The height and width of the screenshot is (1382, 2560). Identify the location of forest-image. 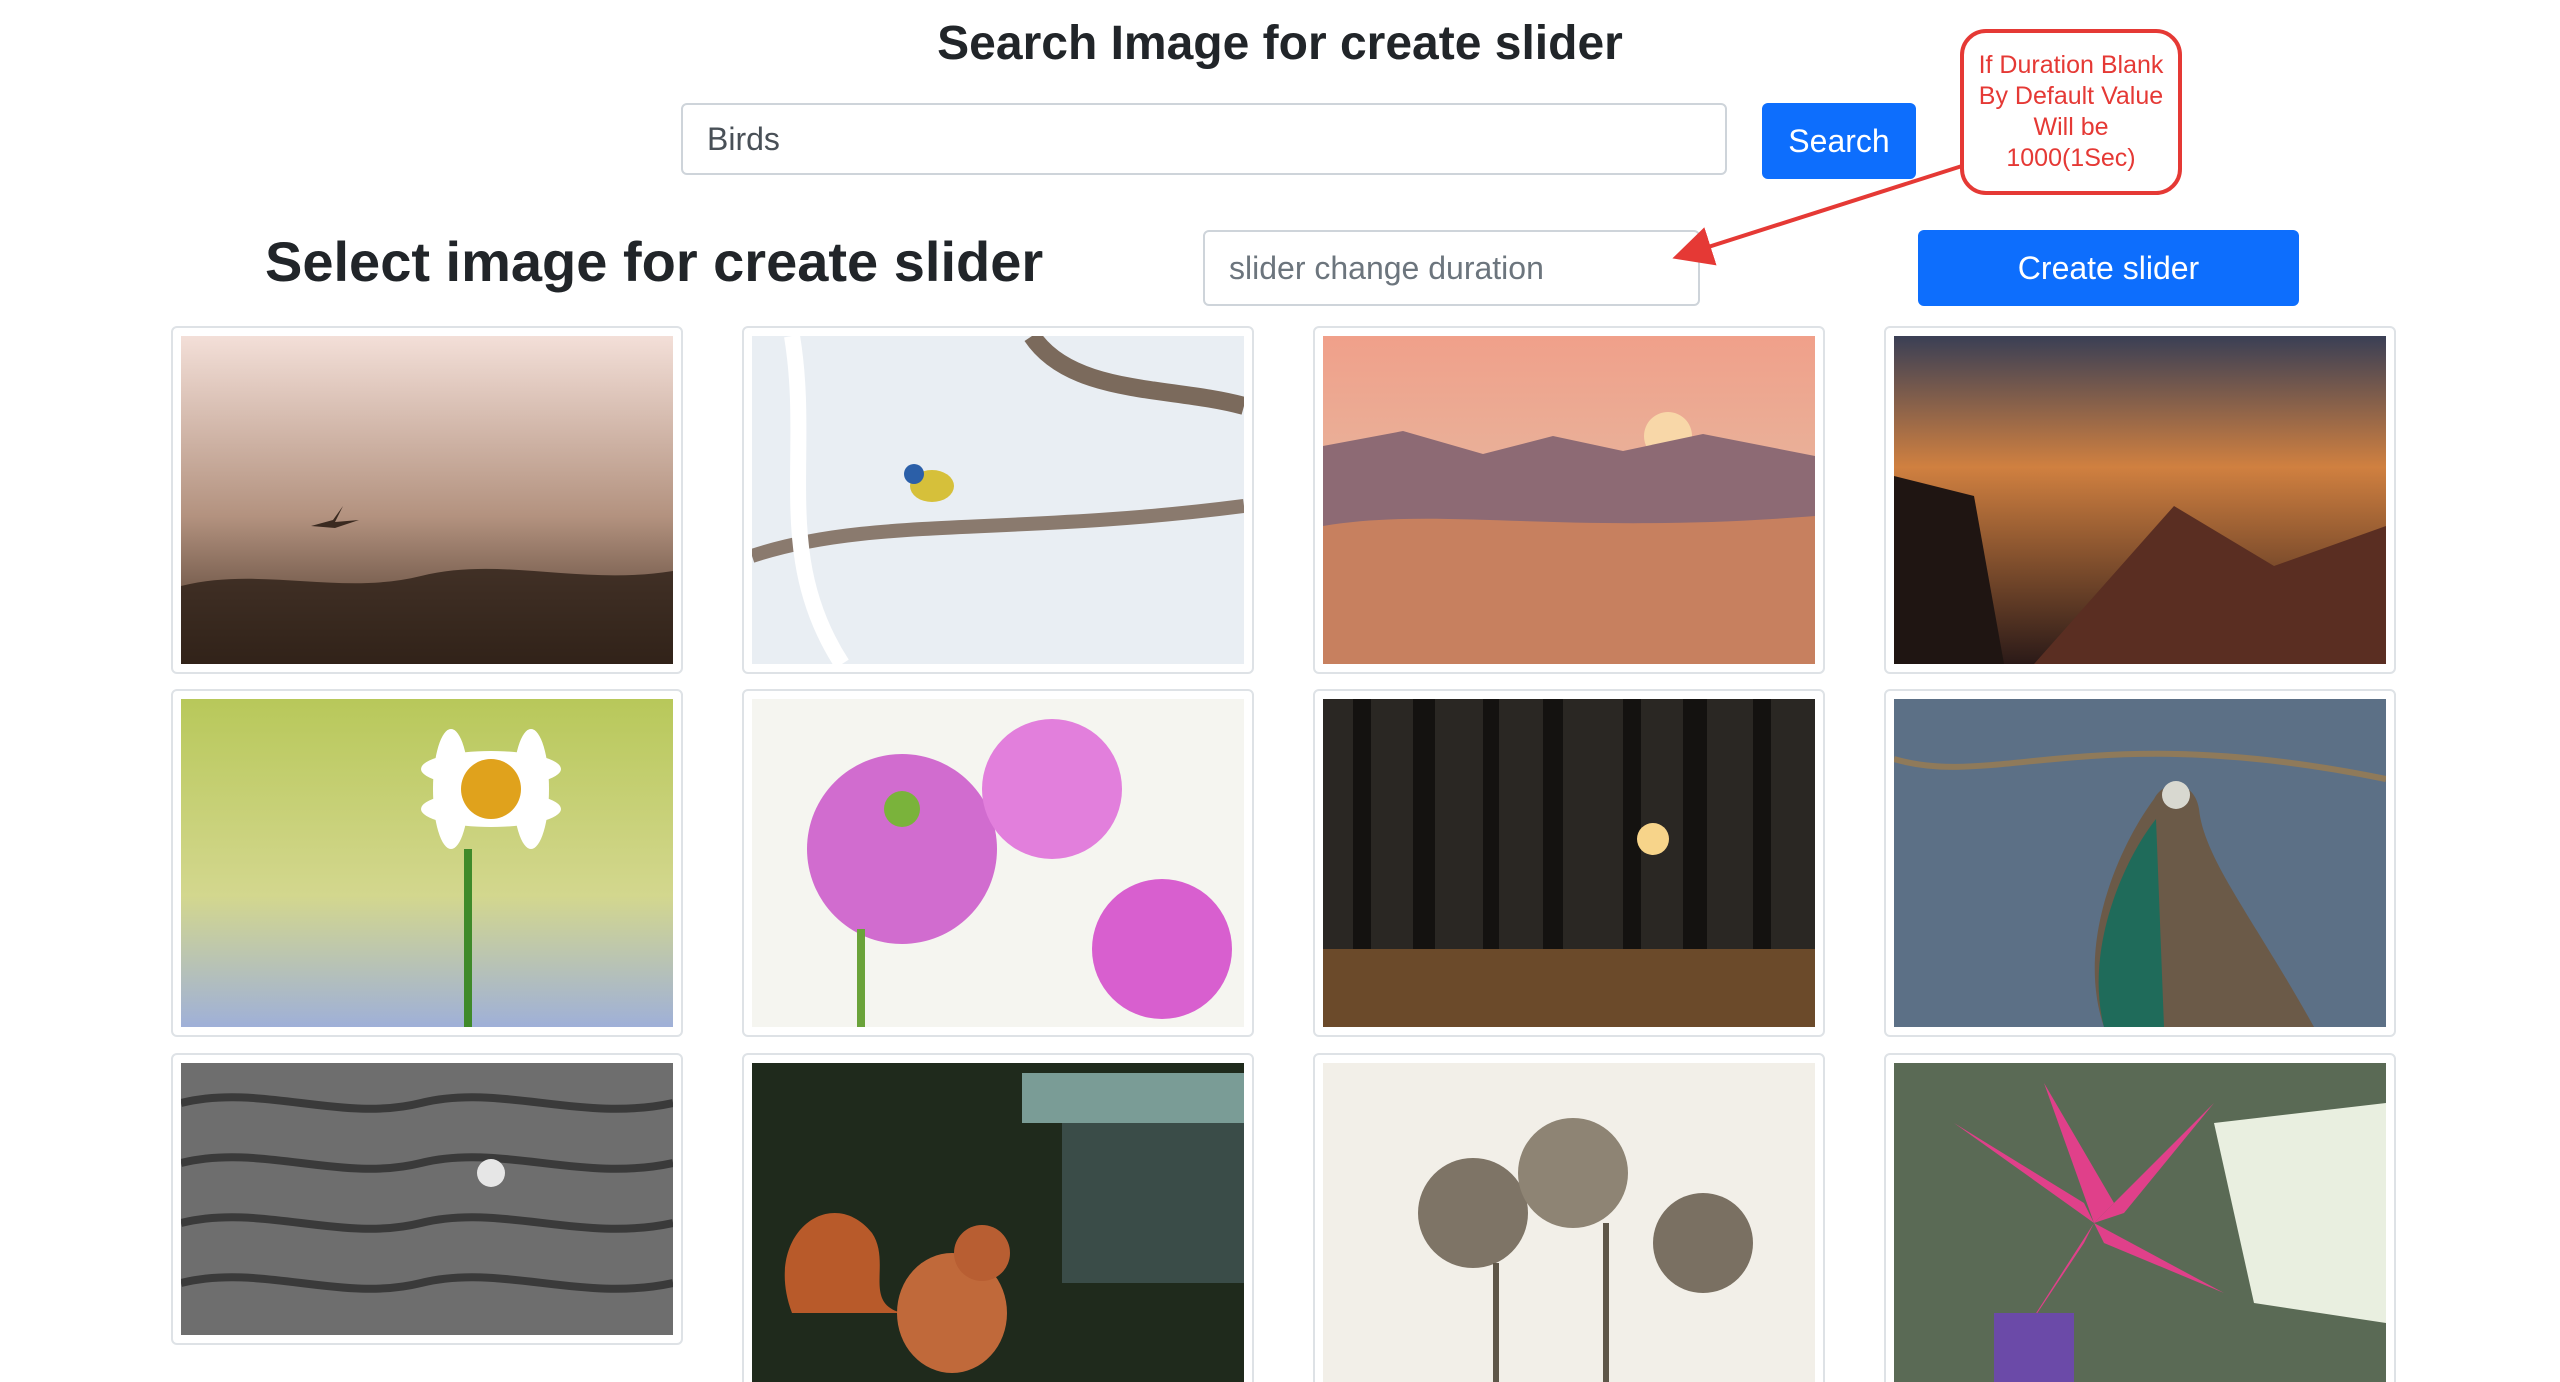
(1569, 863).